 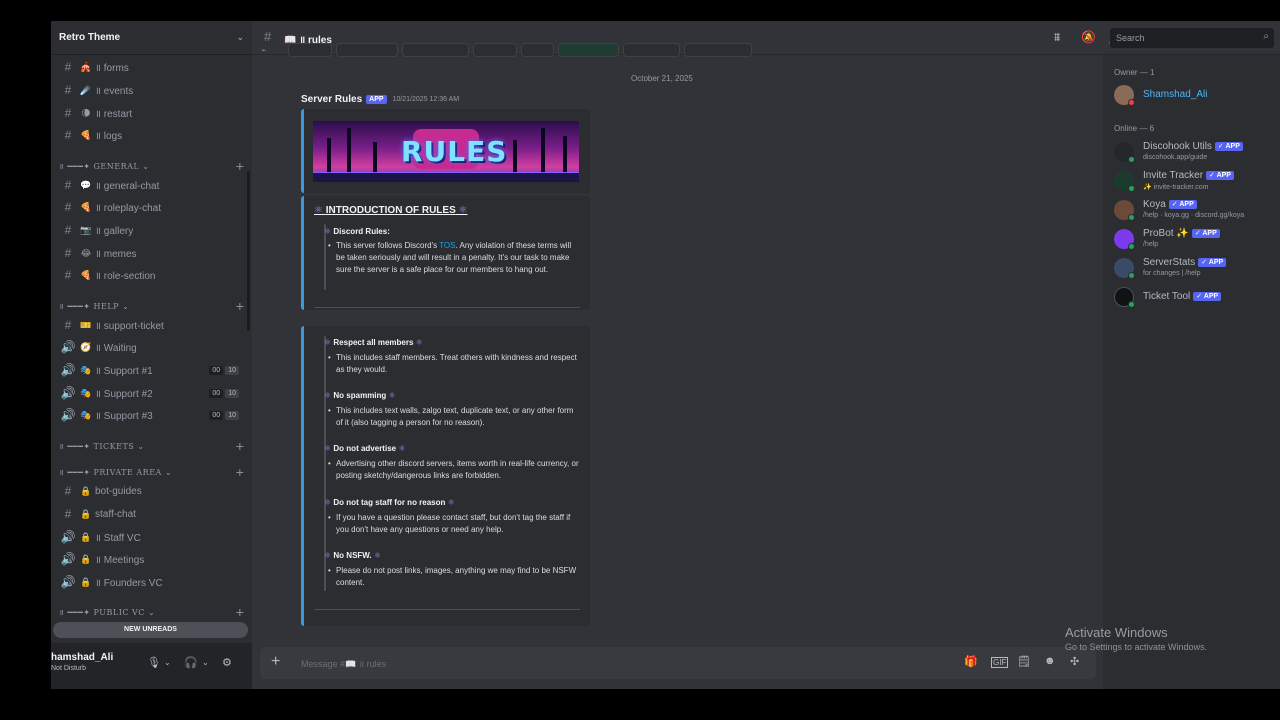 I want to click on server-name: Retro Theme, so click(x=90, y=37).